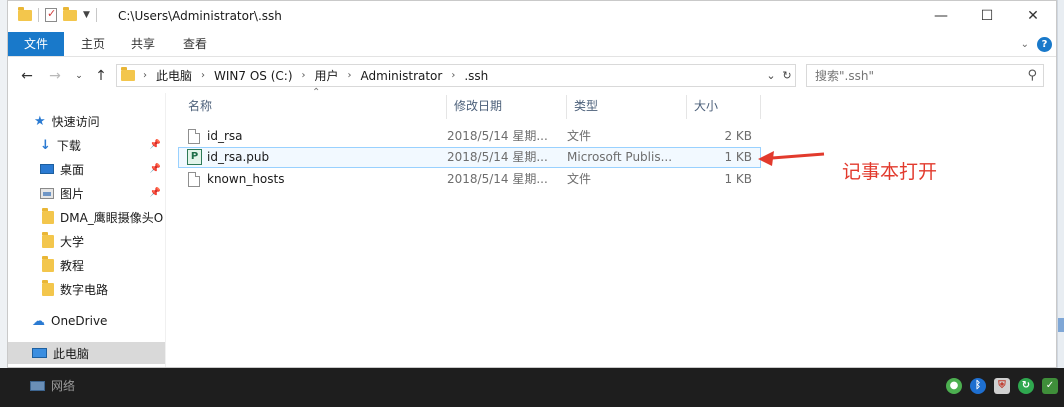  Describe the element at coordinates (941, 16) in the screenshot. I see `minimize-button: —` at that location.